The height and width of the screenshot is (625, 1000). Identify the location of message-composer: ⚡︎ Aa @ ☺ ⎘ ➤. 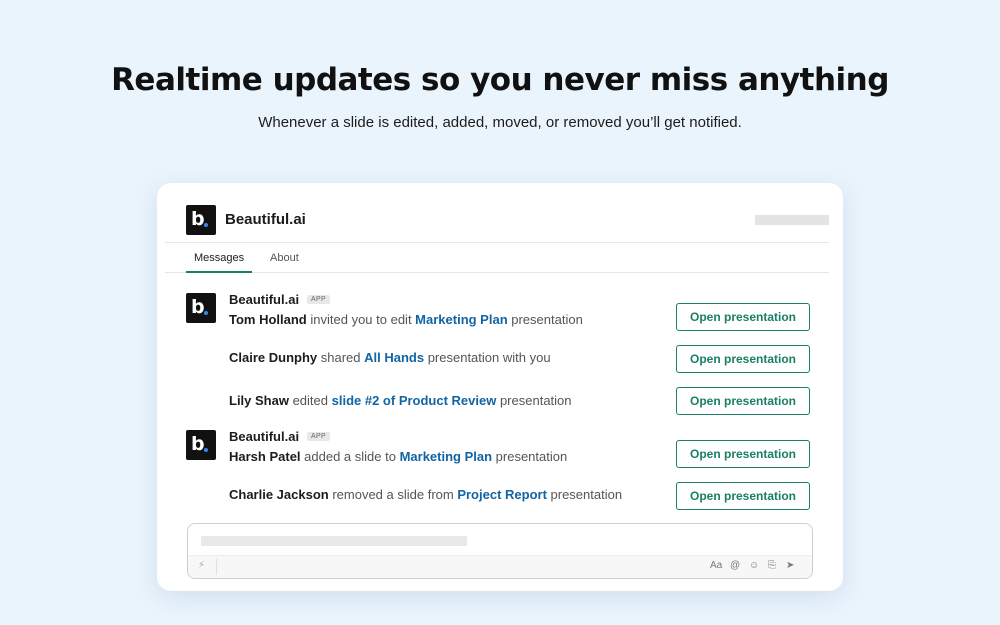
(500, 551).